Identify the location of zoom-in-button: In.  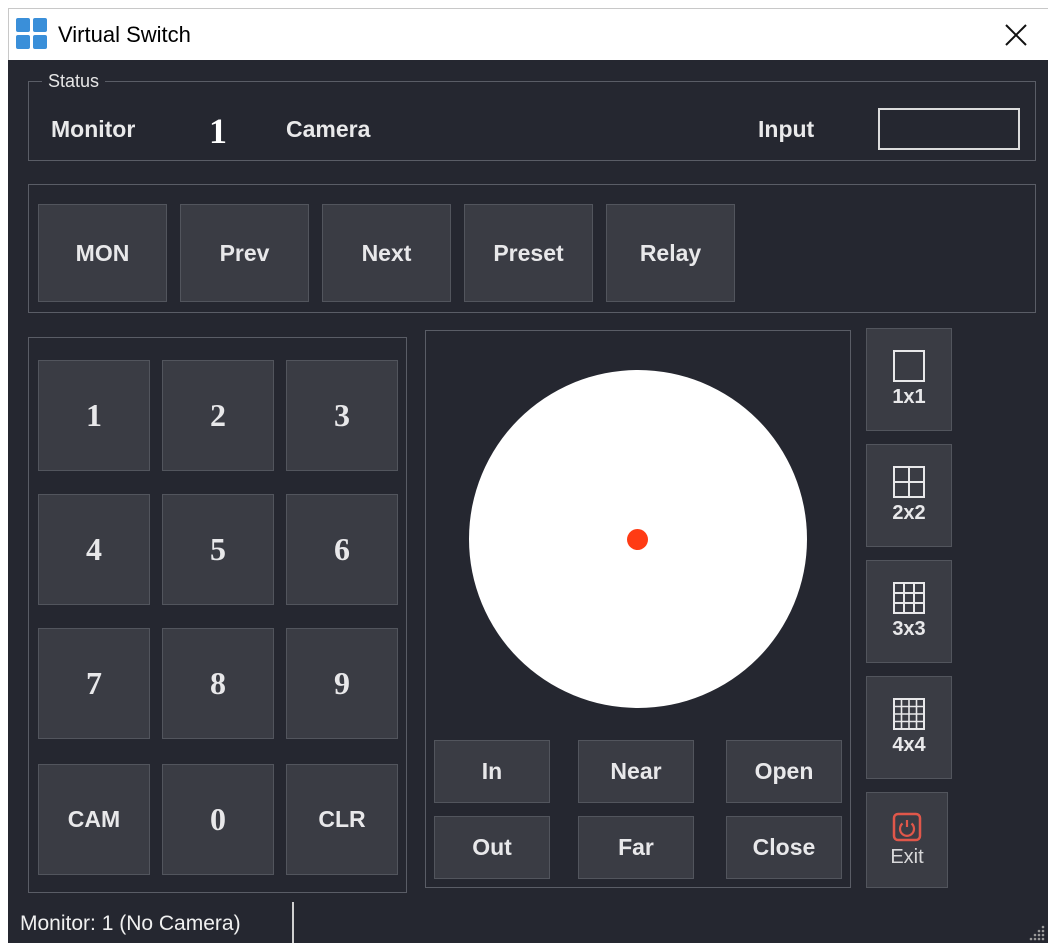
(492, 771).